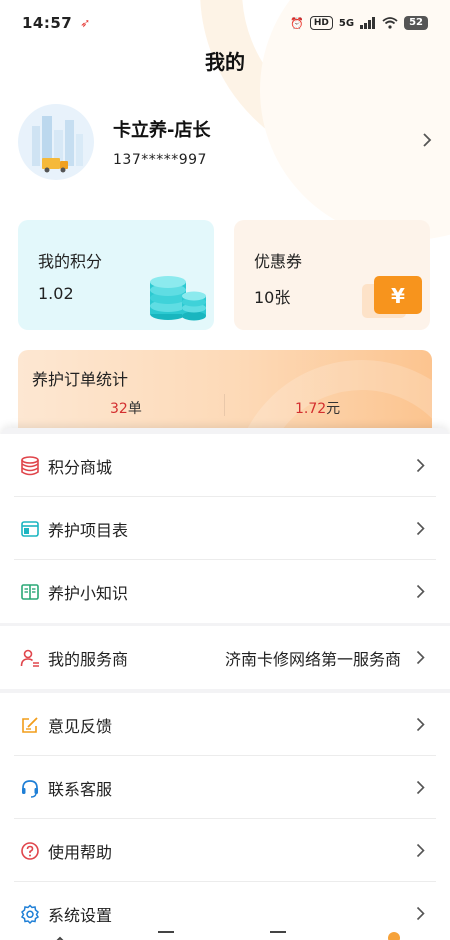 The image size is (450, 940). What do you see at coordinates (30, 529) in the screenshot?
I see `window-icon` at bounding box center [30, 529].